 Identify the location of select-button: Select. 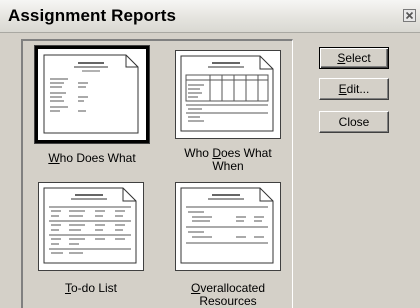
(354, 58).